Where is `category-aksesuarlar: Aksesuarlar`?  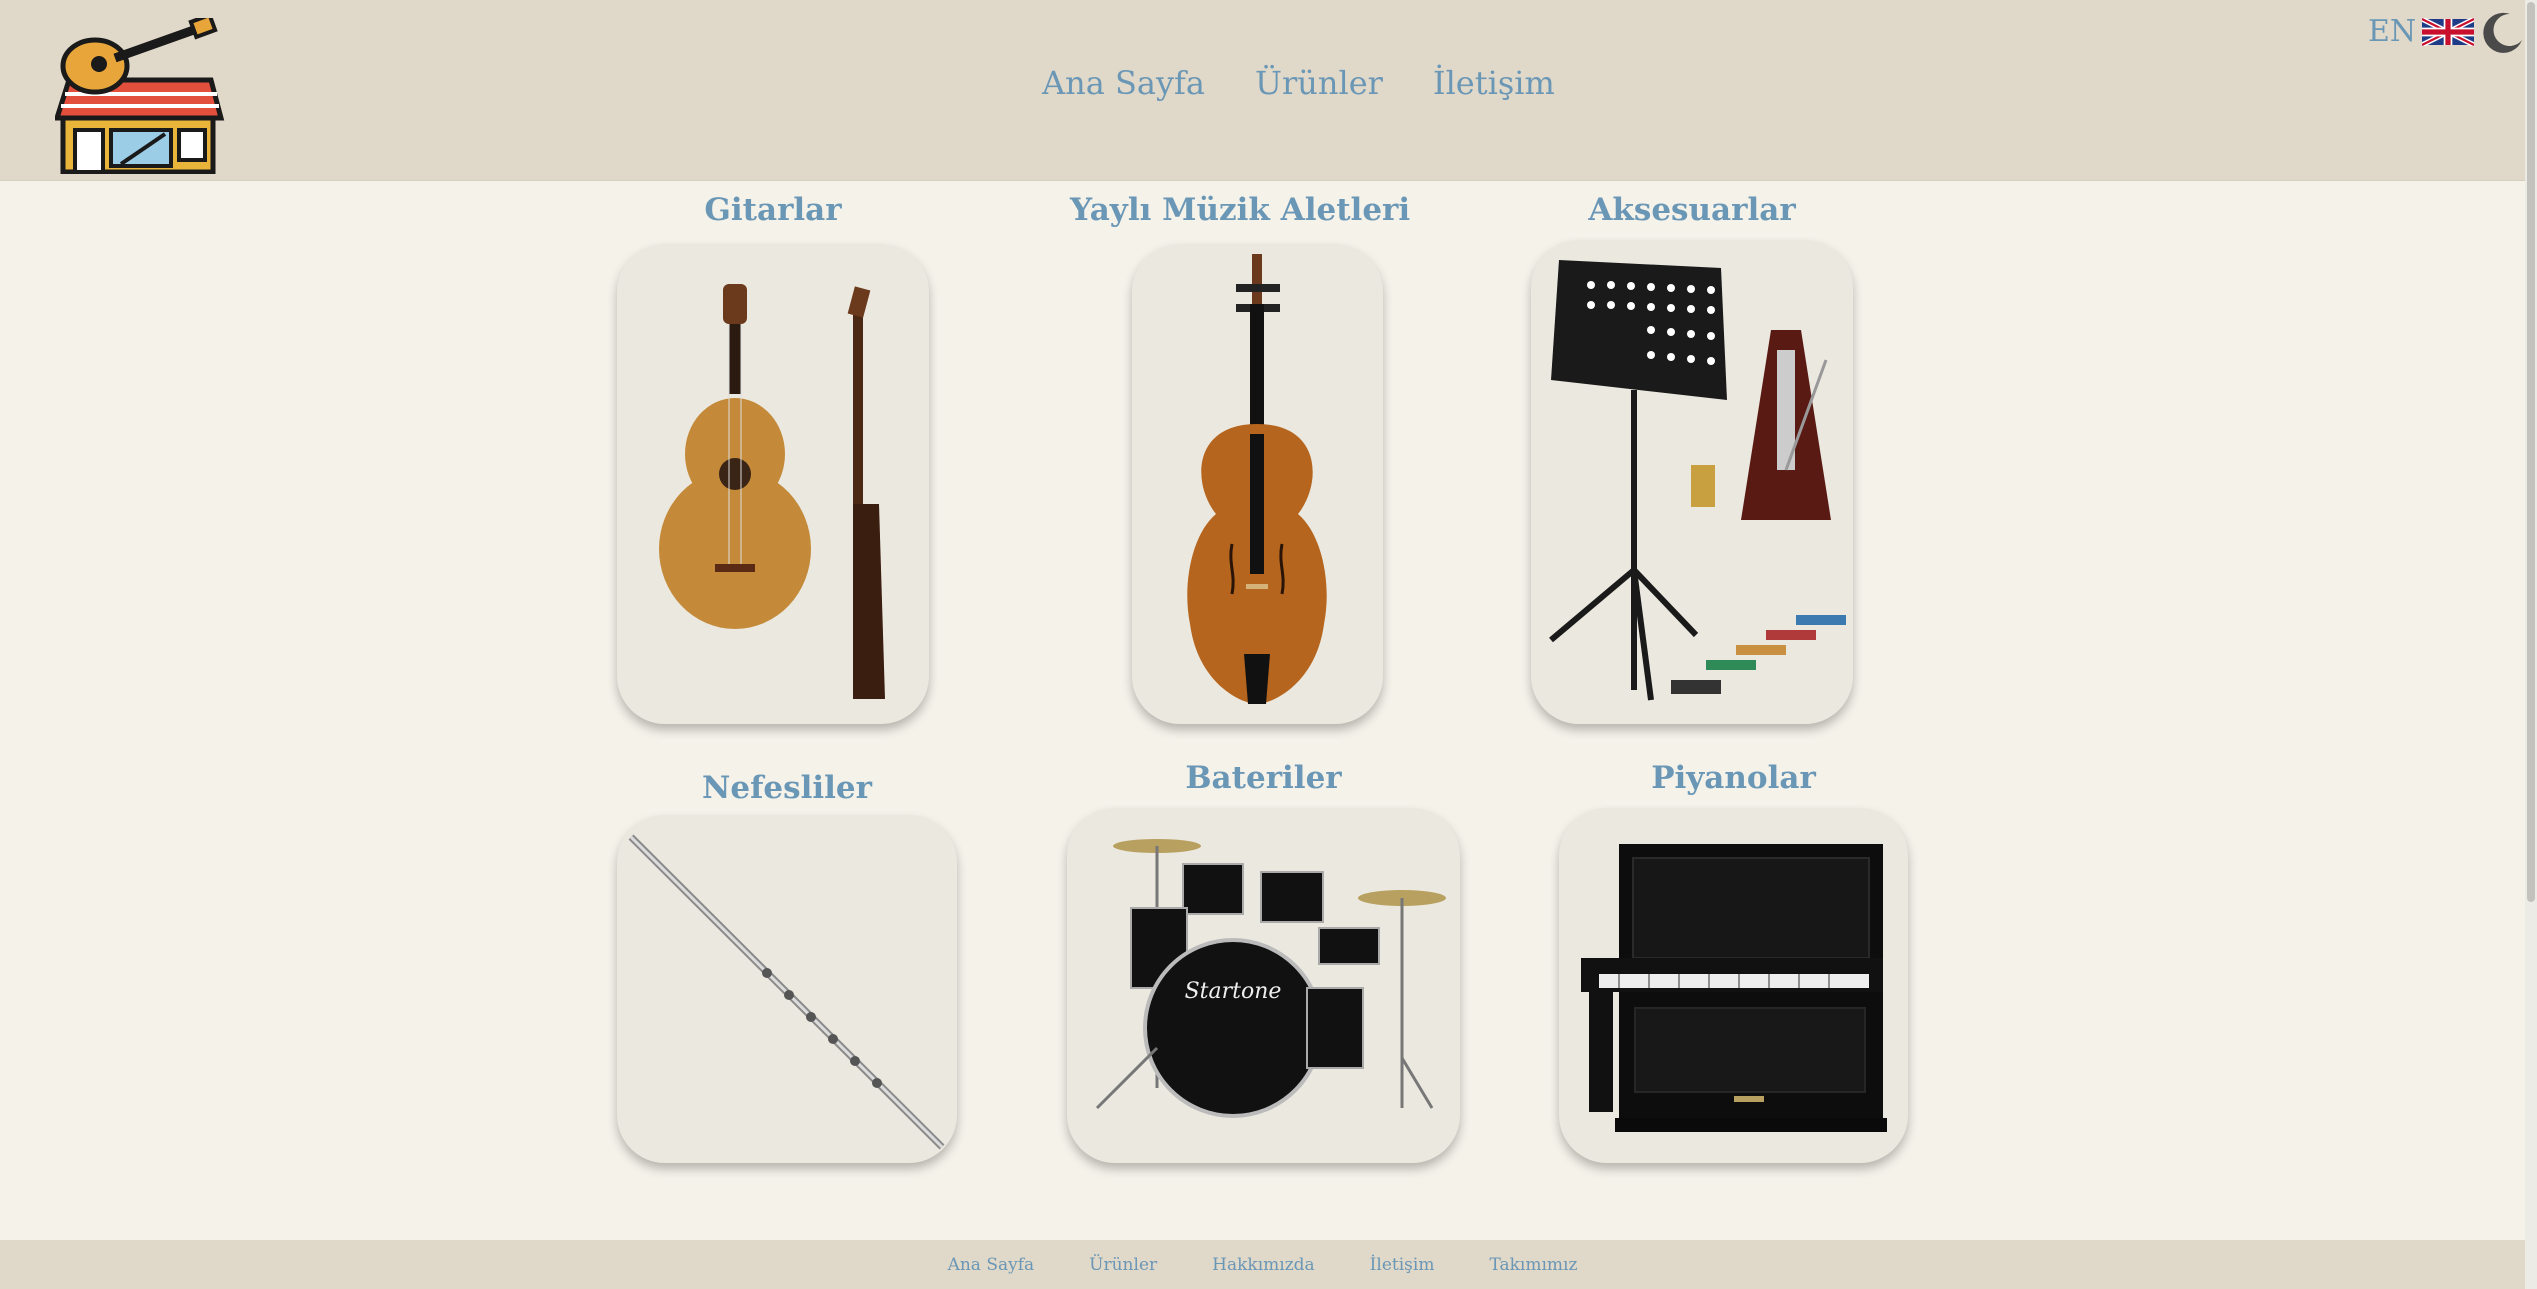
category-aksesuarlar: Aksesuarlar is located at coordinates (1692, 210).